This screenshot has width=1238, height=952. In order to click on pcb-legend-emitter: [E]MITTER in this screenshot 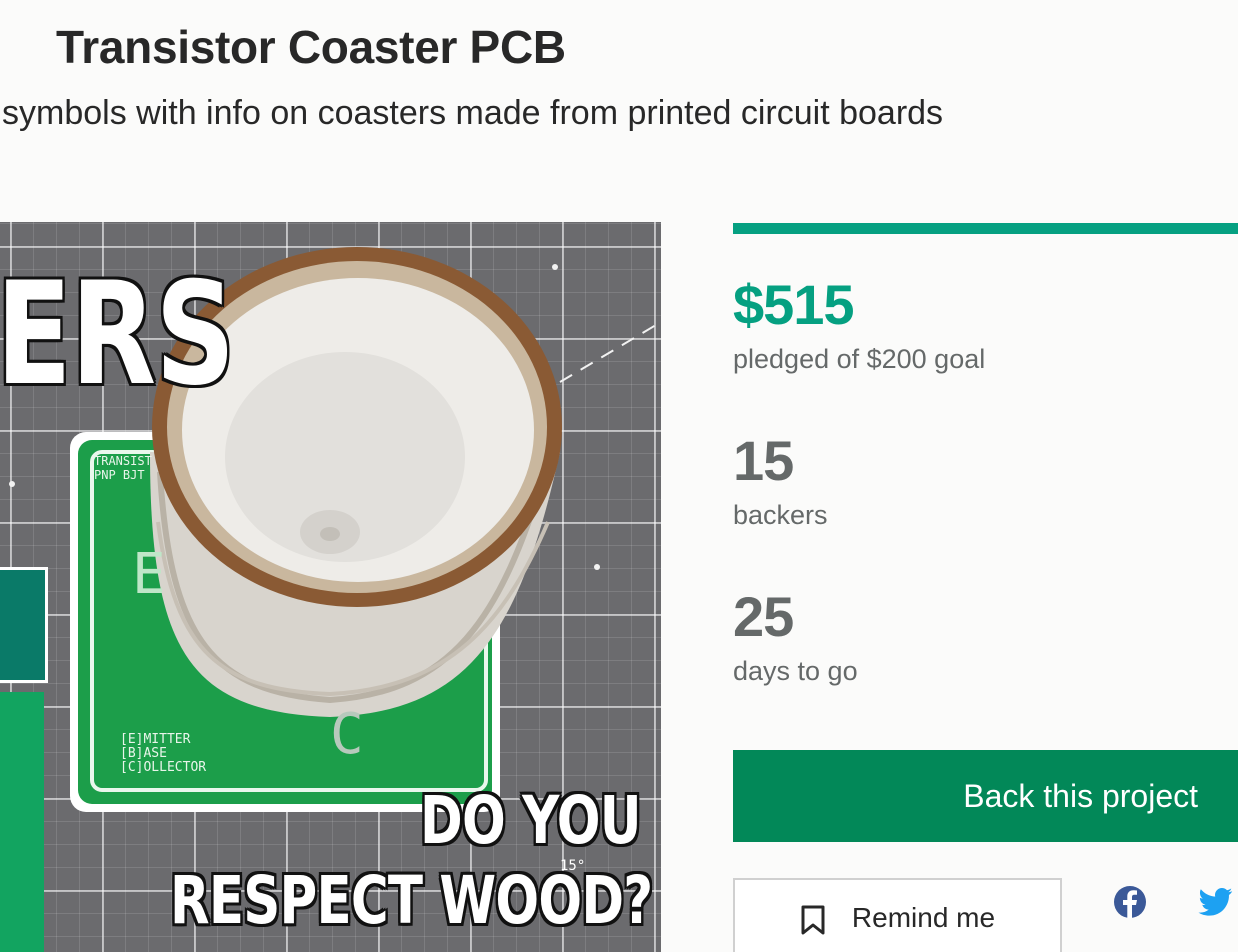, I will do `click(155, 739)`.